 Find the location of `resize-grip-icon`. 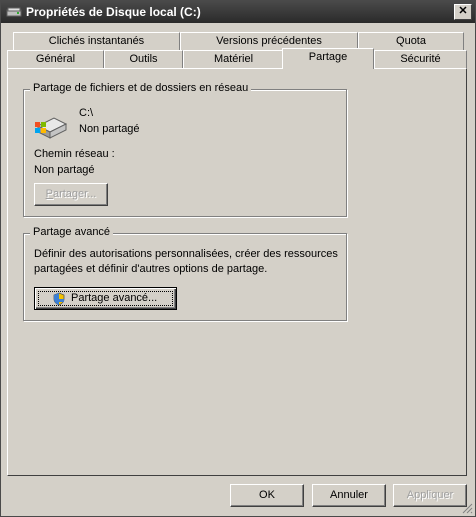

resize-grip-icon is located at coordinates (467, 508).